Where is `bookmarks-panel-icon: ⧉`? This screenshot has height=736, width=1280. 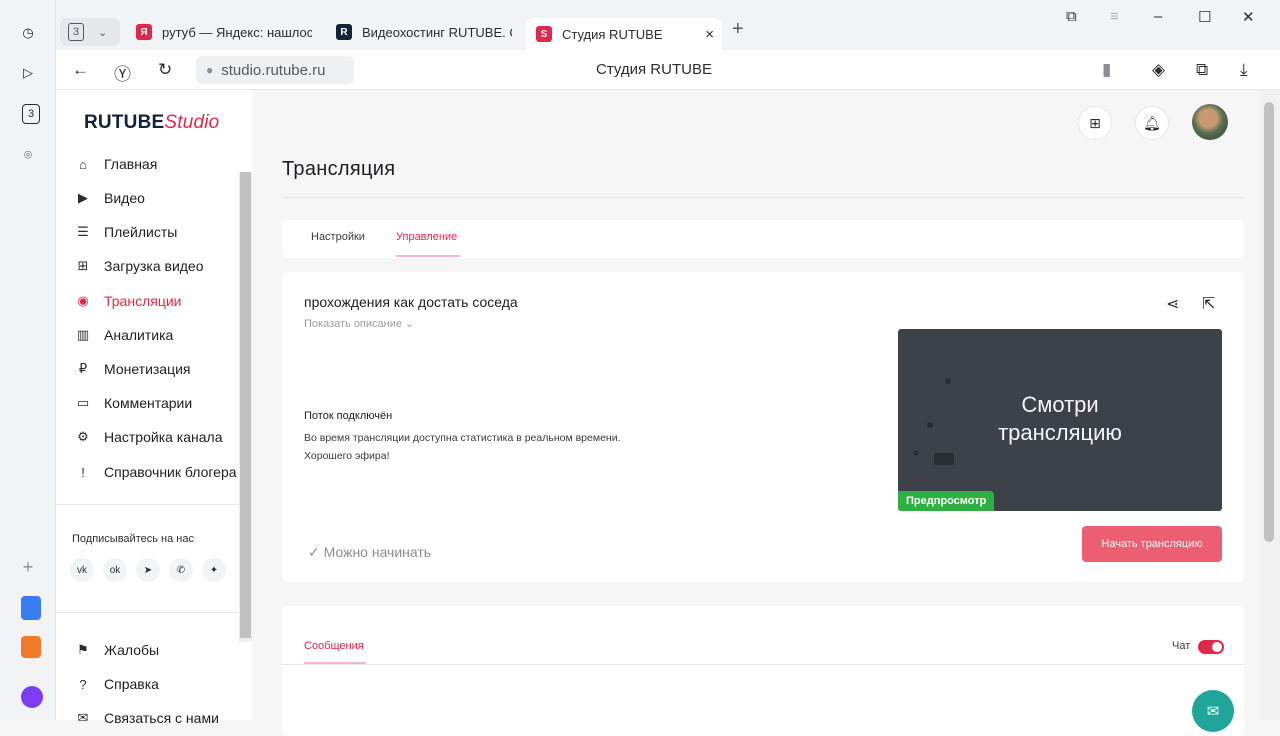 bookmarks-panel-icon: ⧉ is located at coordinates (1071, 16).